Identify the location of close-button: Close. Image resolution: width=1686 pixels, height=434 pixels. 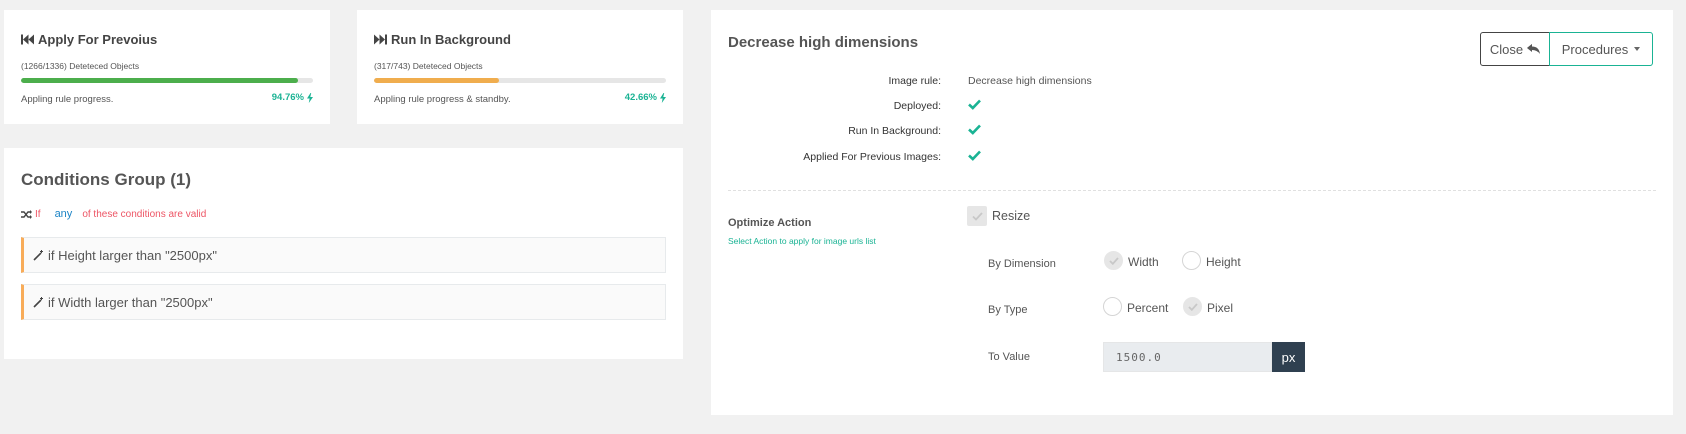
(1515, 49).